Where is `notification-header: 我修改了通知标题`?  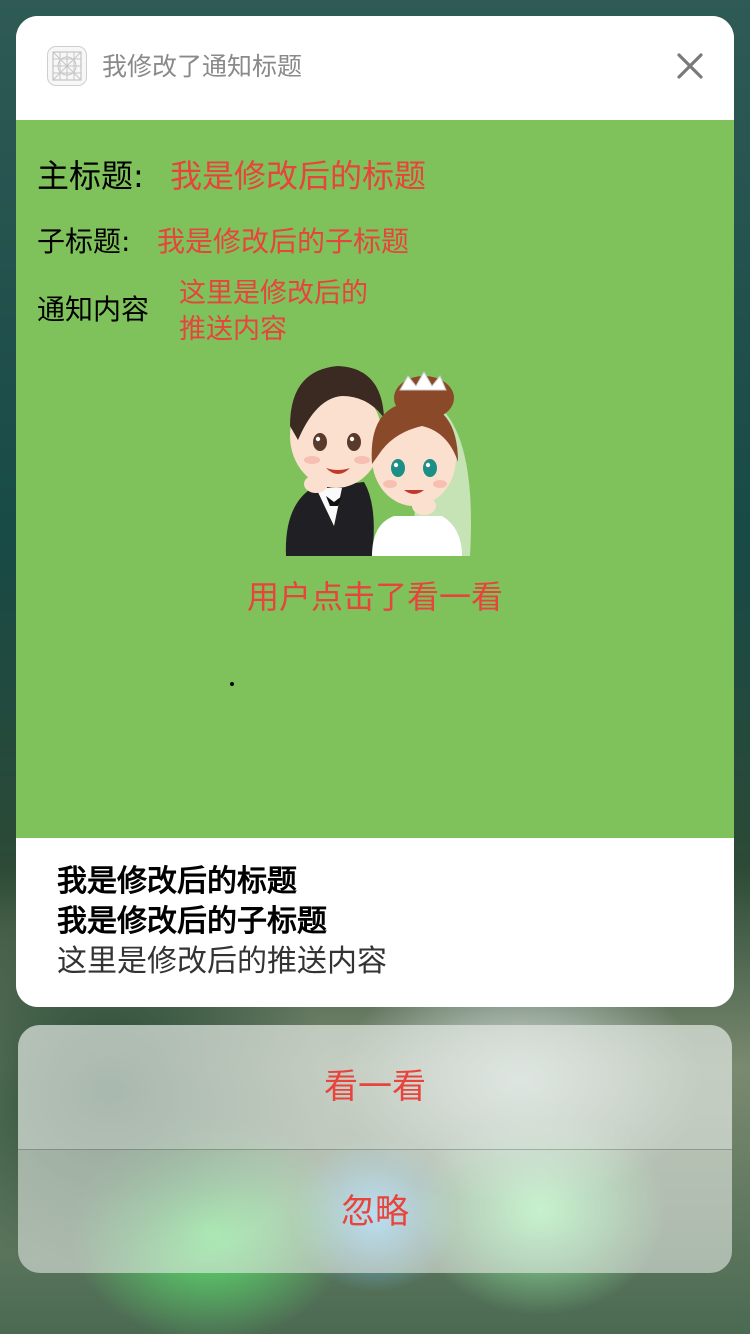 notification-header: 我修改了通知标题 is located at coordinates (375, 68).